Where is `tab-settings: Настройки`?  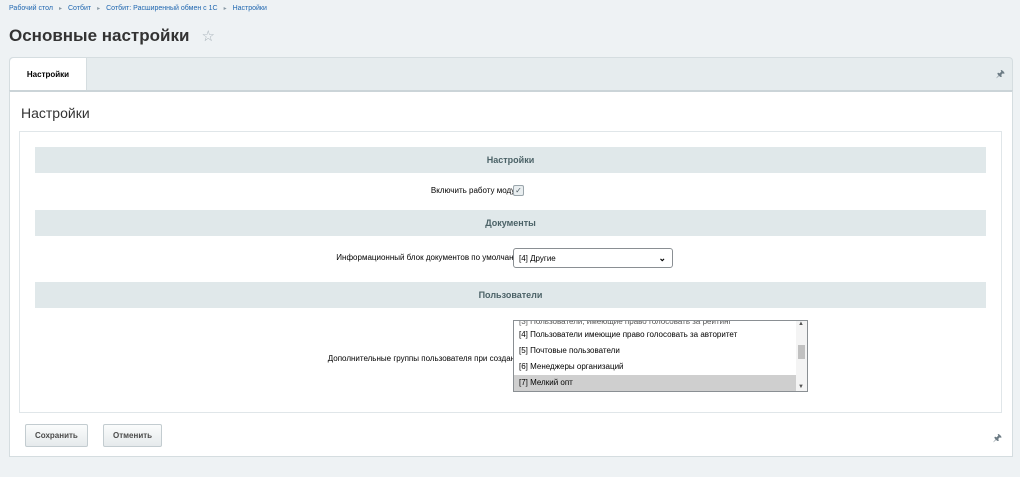 tab-settings: Настройки is located at coordinates (48, 74).